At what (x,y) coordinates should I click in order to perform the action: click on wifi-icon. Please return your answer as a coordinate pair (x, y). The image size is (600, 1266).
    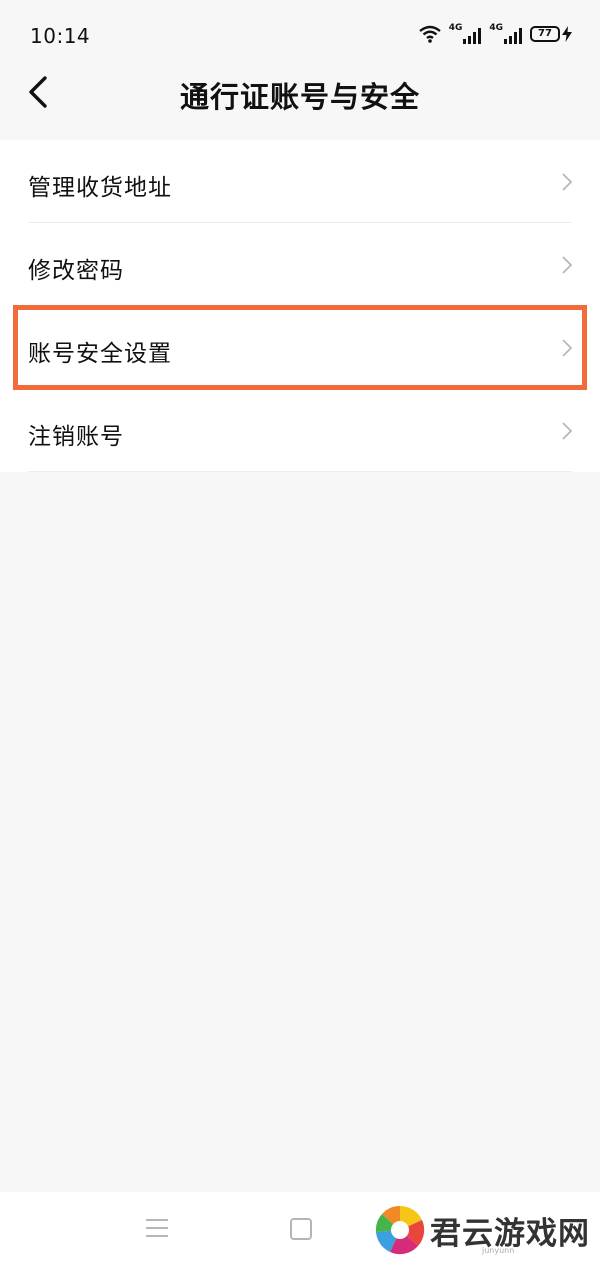
    Looking at the image, I should click on (429, 34).